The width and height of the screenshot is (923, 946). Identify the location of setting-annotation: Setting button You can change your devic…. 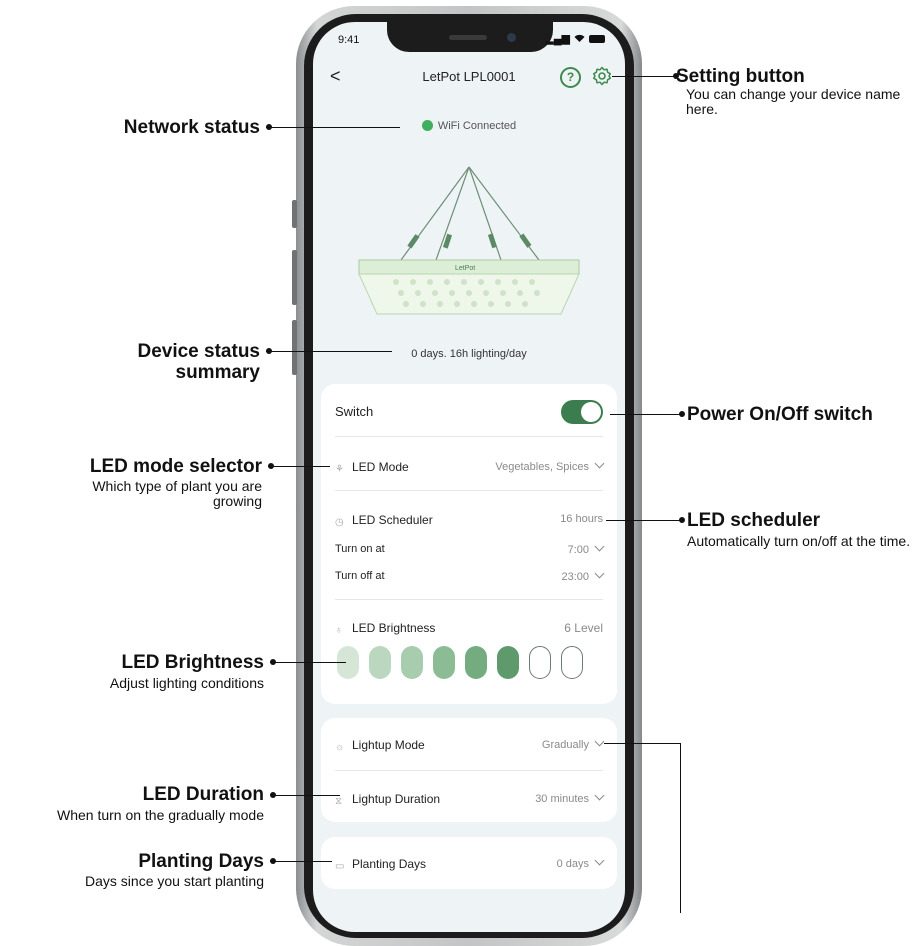
(799, 91).